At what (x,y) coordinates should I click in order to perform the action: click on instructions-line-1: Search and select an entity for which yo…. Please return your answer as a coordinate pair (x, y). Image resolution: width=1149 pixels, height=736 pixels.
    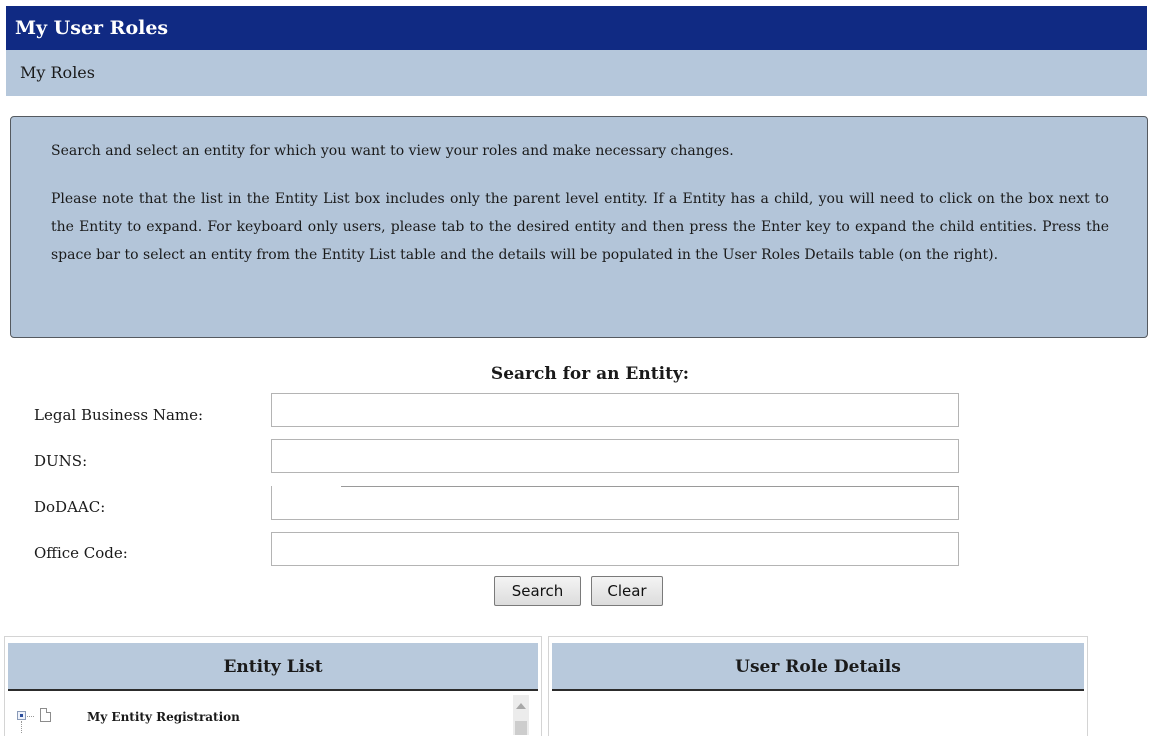
    Looking at the image, I should click on (392, 151).